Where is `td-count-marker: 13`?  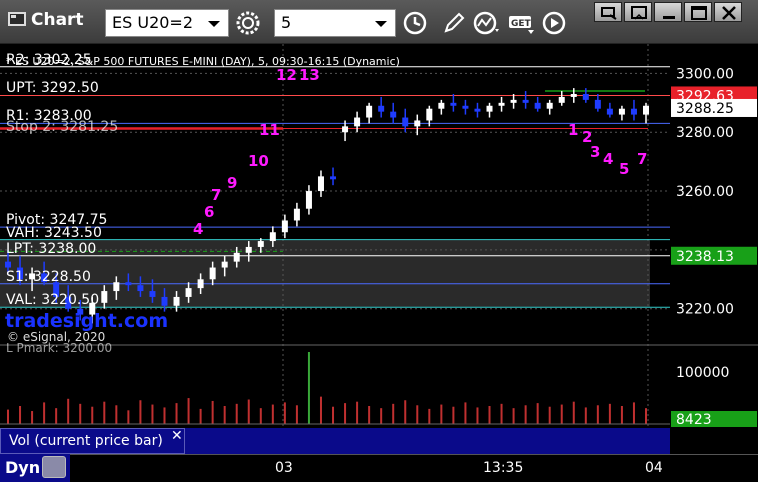 td-count-marker: 13 is located at coordinates (309, 75).